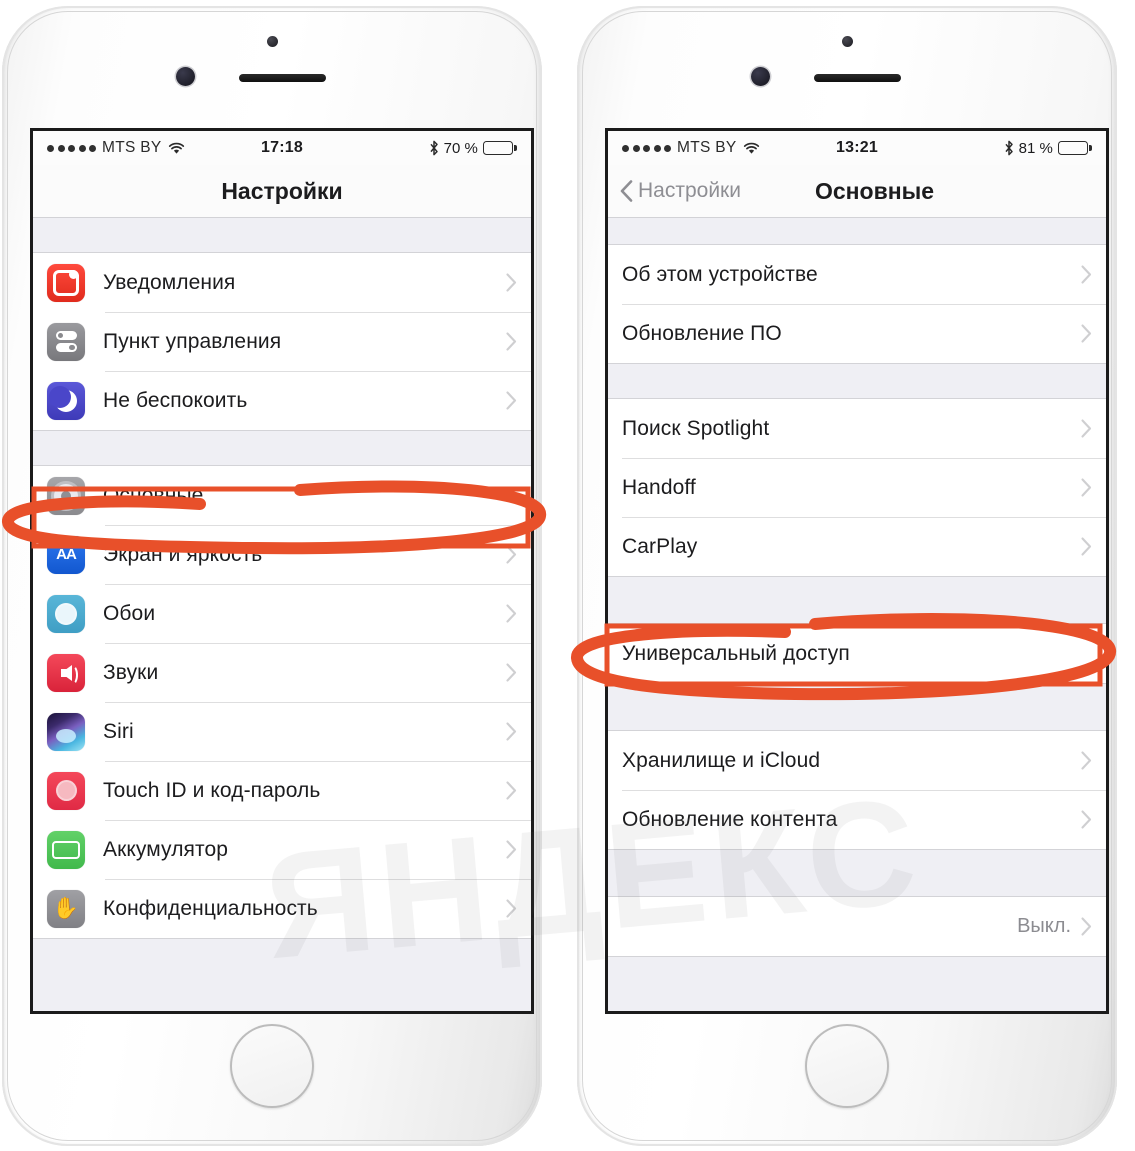 Image resolution: width=1135 pixels, height=1151 pixels. Describe the element at coordinates (129, 613) in the screenshot. I see `row-label: Обои` at that location.